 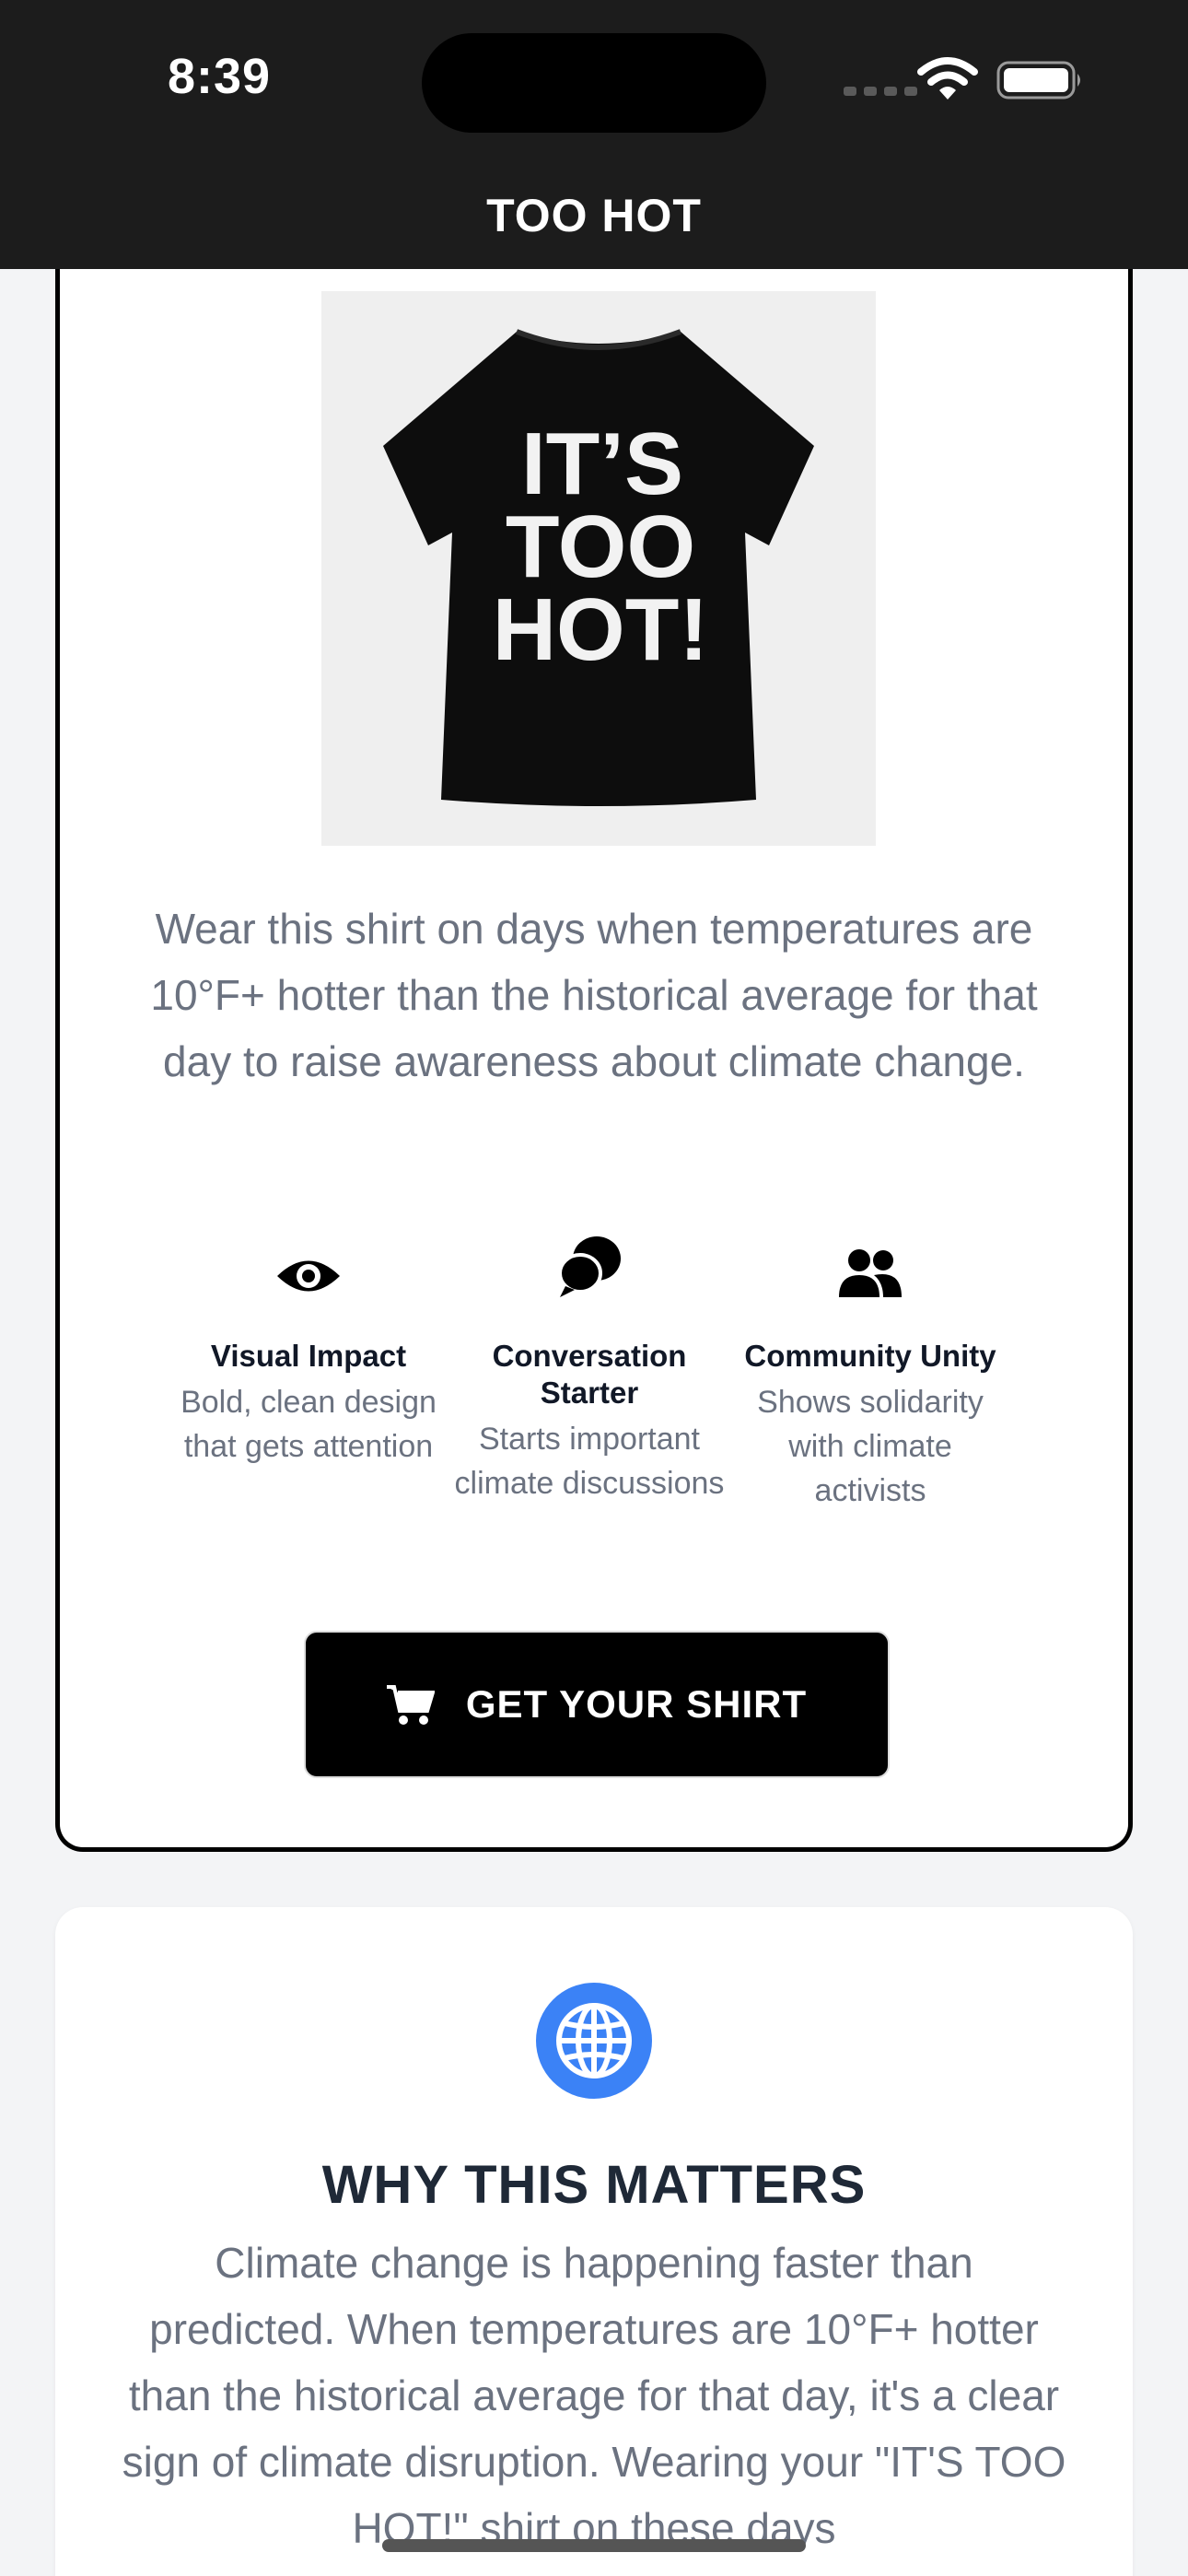 What do you see at coordinates (309, 1424) in the screenshot?
I see `feature-description: Bold, clean design that gets attention` at bounding box center [309, 1424].